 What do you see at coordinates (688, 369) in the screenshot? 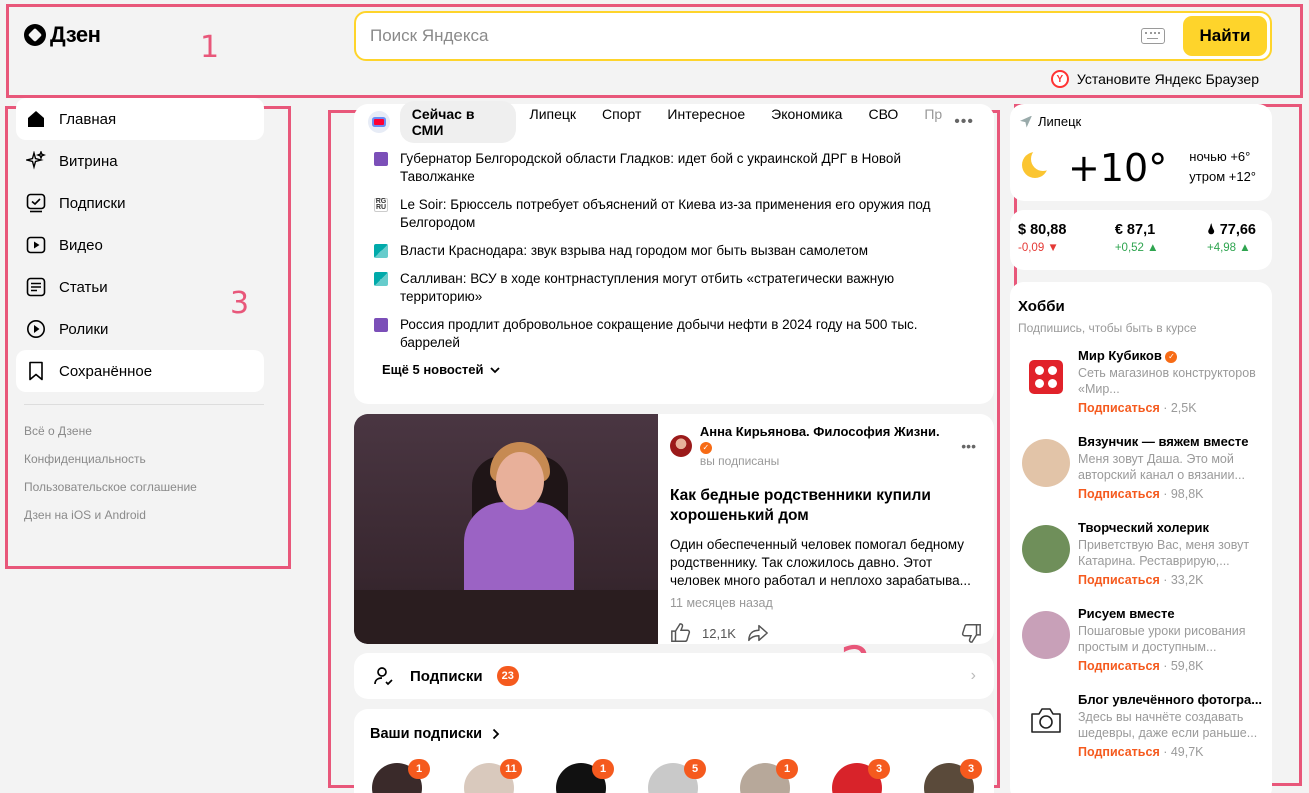
I see `more-news-button: Ещё 5 новостей` at bounding box center [688, 369].